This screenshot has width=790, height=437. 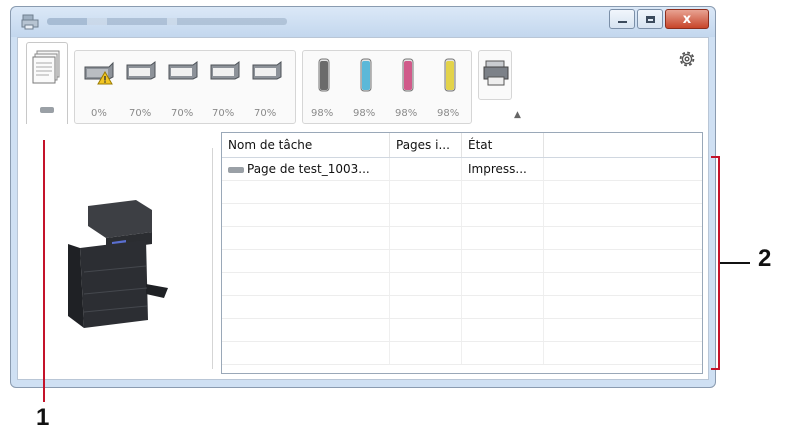 I want to click on job-tab, so click(x=47, y=83).